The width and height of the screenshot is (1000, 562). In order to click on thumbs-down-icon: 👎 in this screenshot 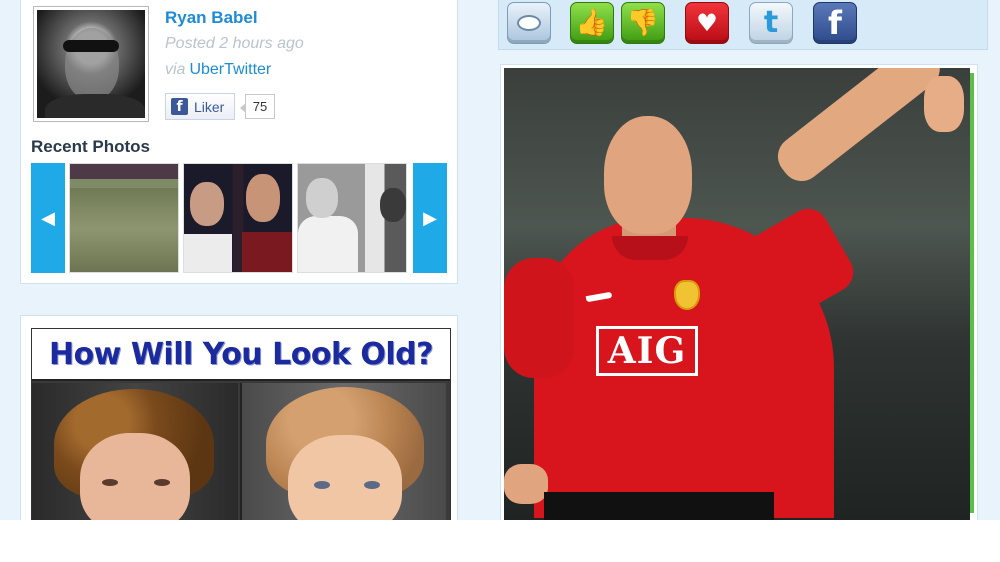, I will do `click(643, 23)`.